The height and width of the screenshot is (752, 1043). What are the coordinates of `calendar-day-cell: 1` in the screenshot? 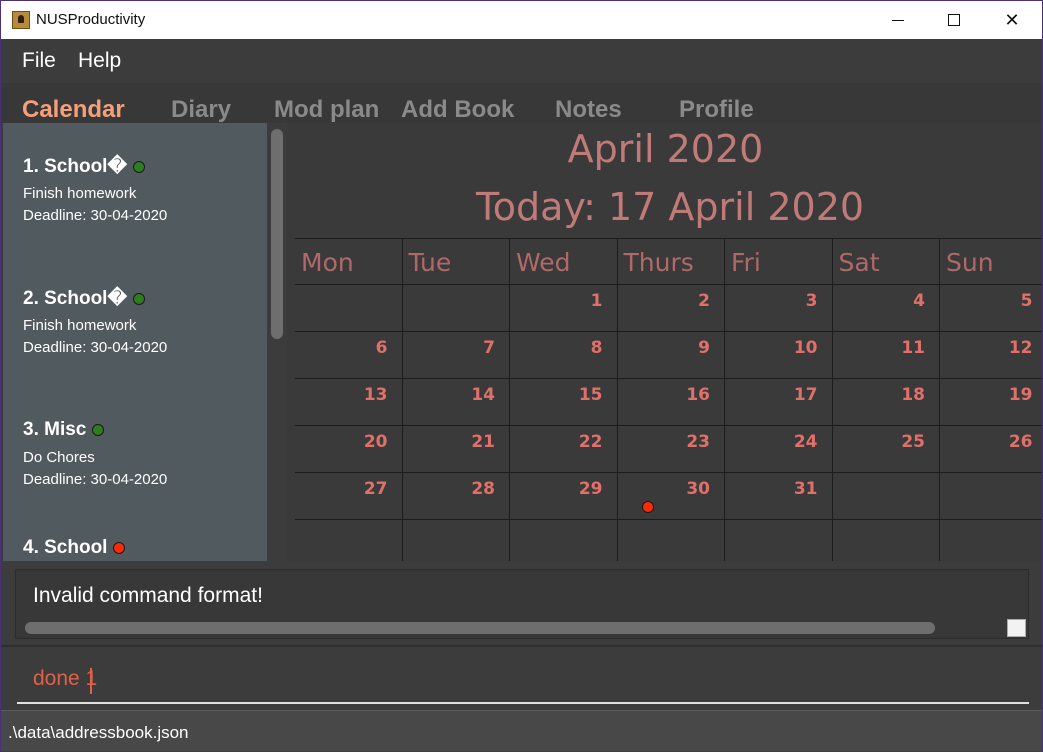 It's located at (564, 308).